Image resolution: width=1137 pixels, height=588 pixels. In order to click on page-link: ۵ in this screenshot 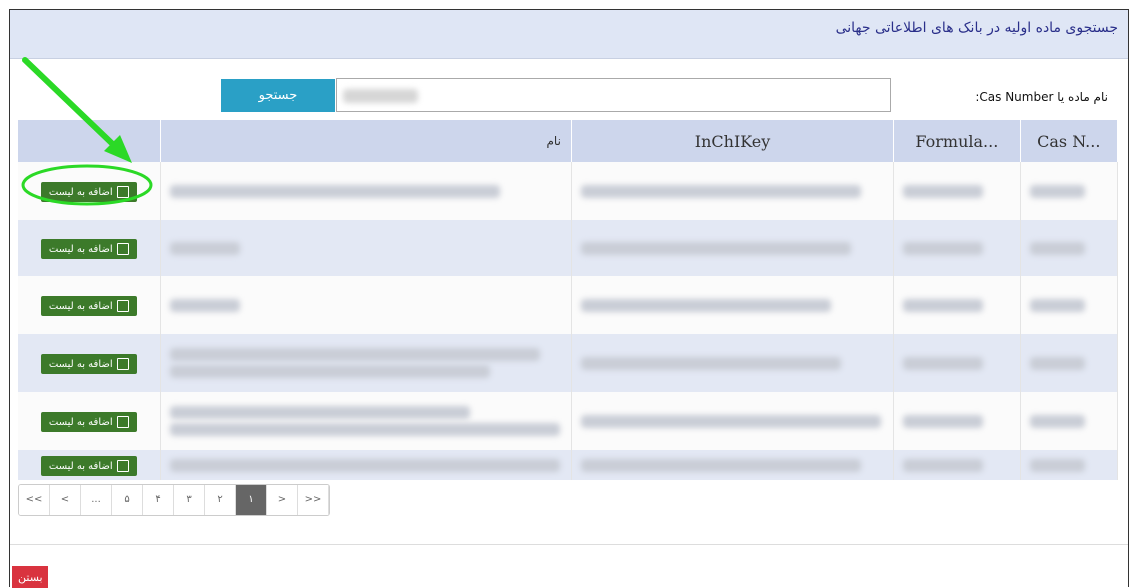, I will do `click(127, 500)`.